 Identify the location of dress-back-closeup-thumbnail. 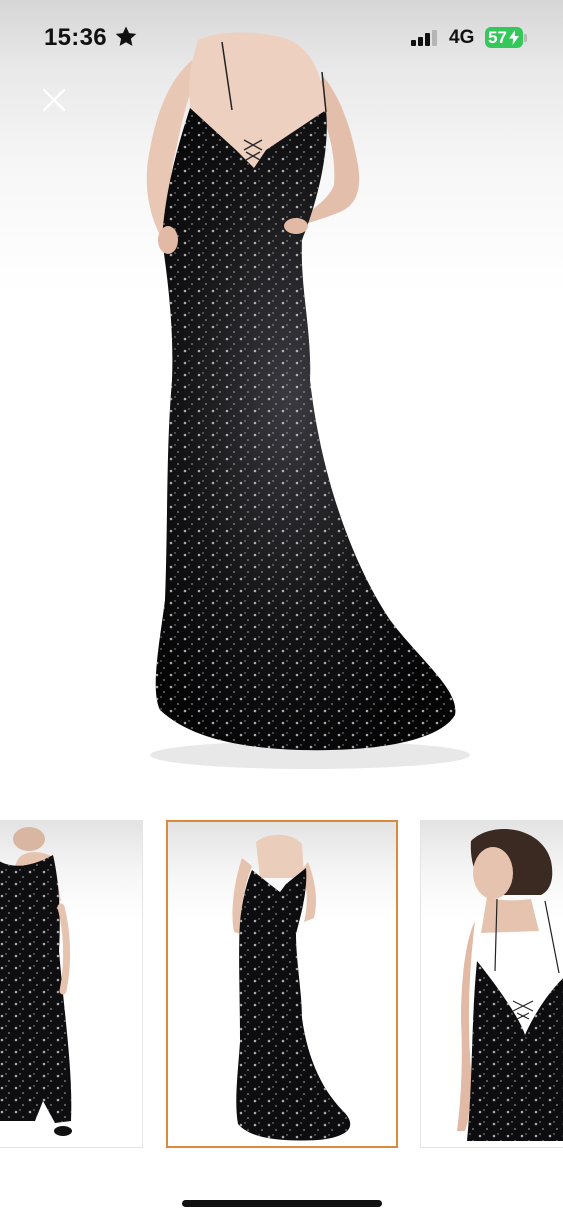
(510, 985).